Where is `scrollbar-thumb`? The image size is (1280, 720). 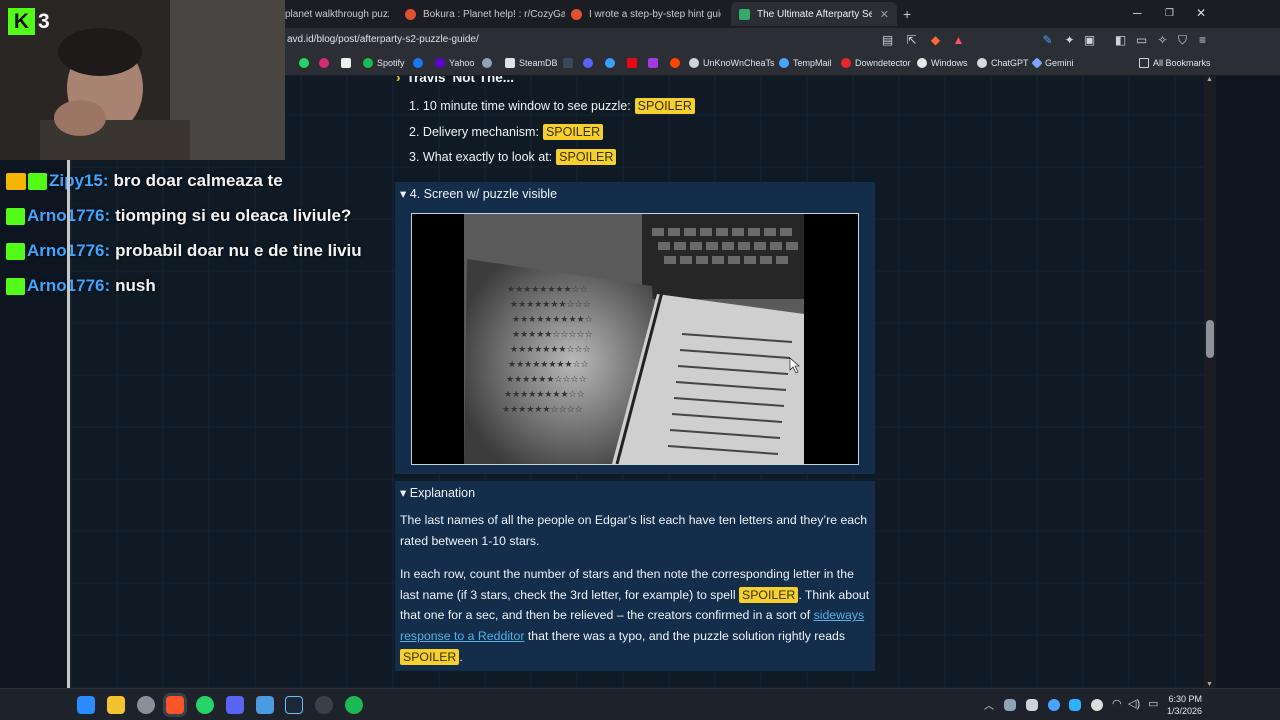
scrollbar-thumb is located at coordinates (1210, 339).